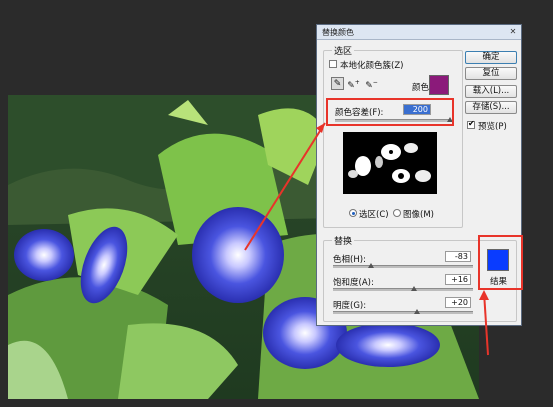 The height and width of the screenshot is (407, 553). Describe the element at coordinates (403, 288) in the screenshot. I see `saturation-slider` at that location.